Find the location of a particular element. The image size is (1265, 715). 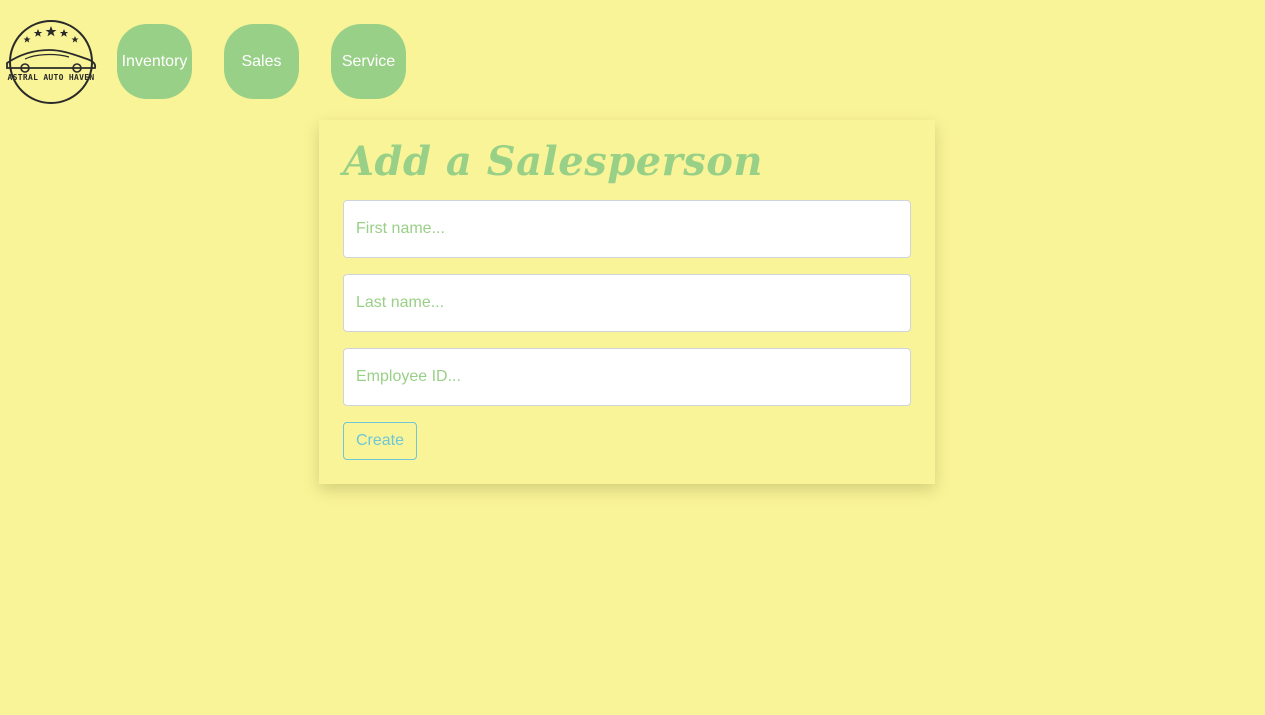

employee-id-input is located at coordinates (627, 377).